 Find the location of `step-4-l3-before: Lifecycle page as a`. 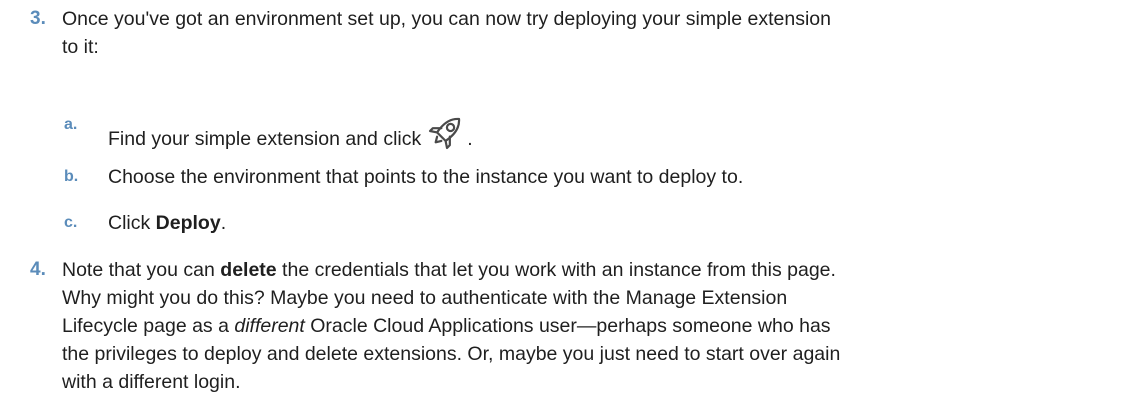

step-4-l3-before: Lifecycle page as a is located at coordinates (148, 326).